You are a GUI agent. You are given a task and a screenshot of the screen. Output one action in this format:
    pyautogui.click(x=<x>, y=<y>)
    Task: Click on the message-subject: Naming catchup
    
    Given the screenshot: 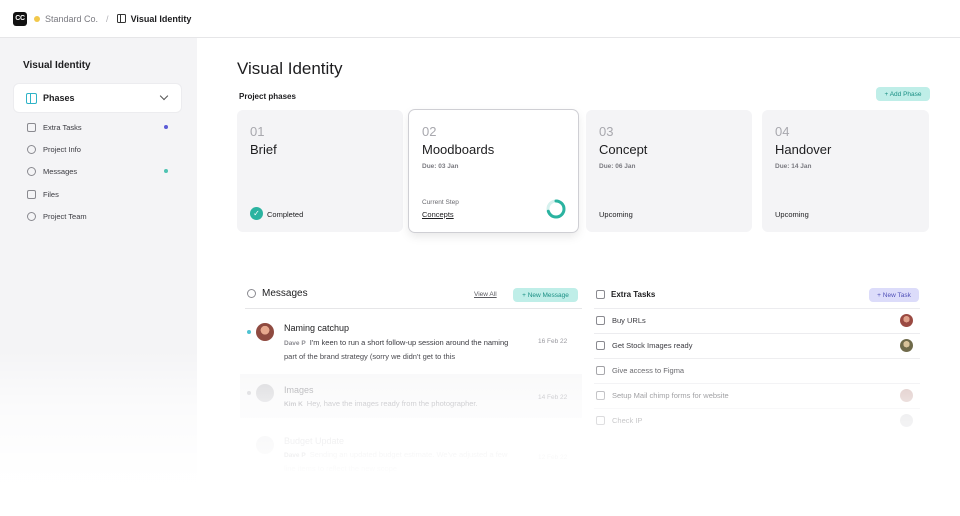 What is the action you would take?
    pyautogui.click(x=317, y=328)
    